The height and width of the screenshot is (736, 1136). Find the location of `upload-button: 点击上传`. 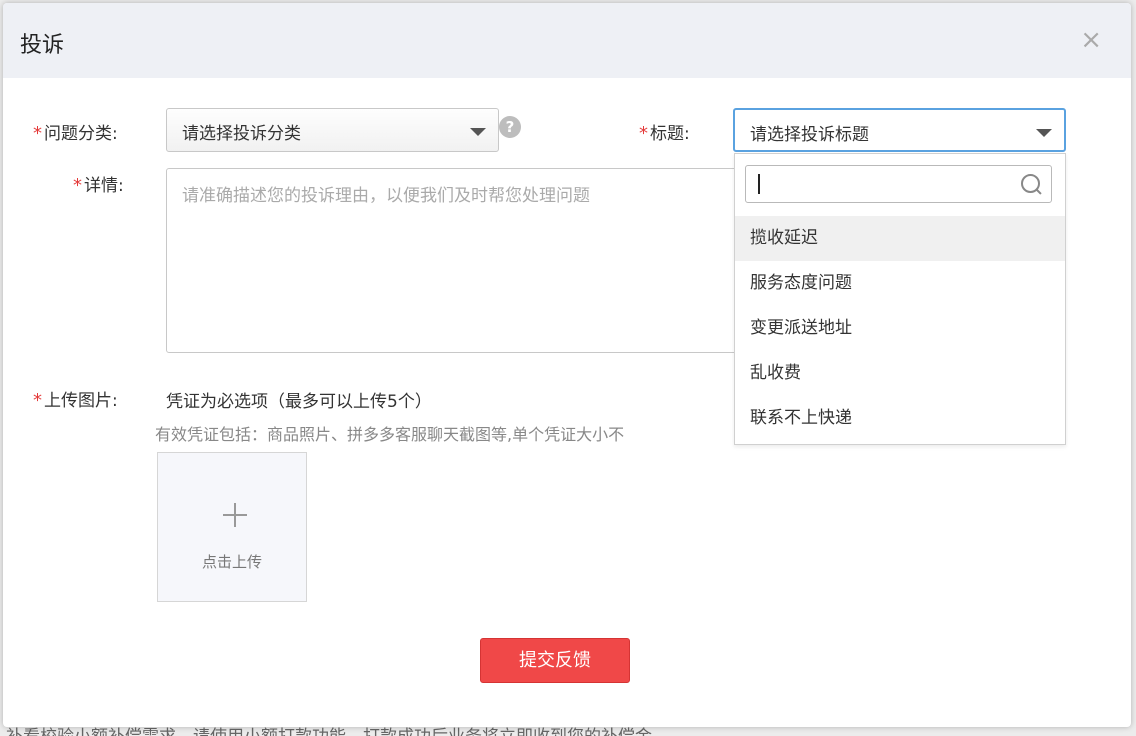

upload-button: 点击上传 is located at coordinates (232, 527).